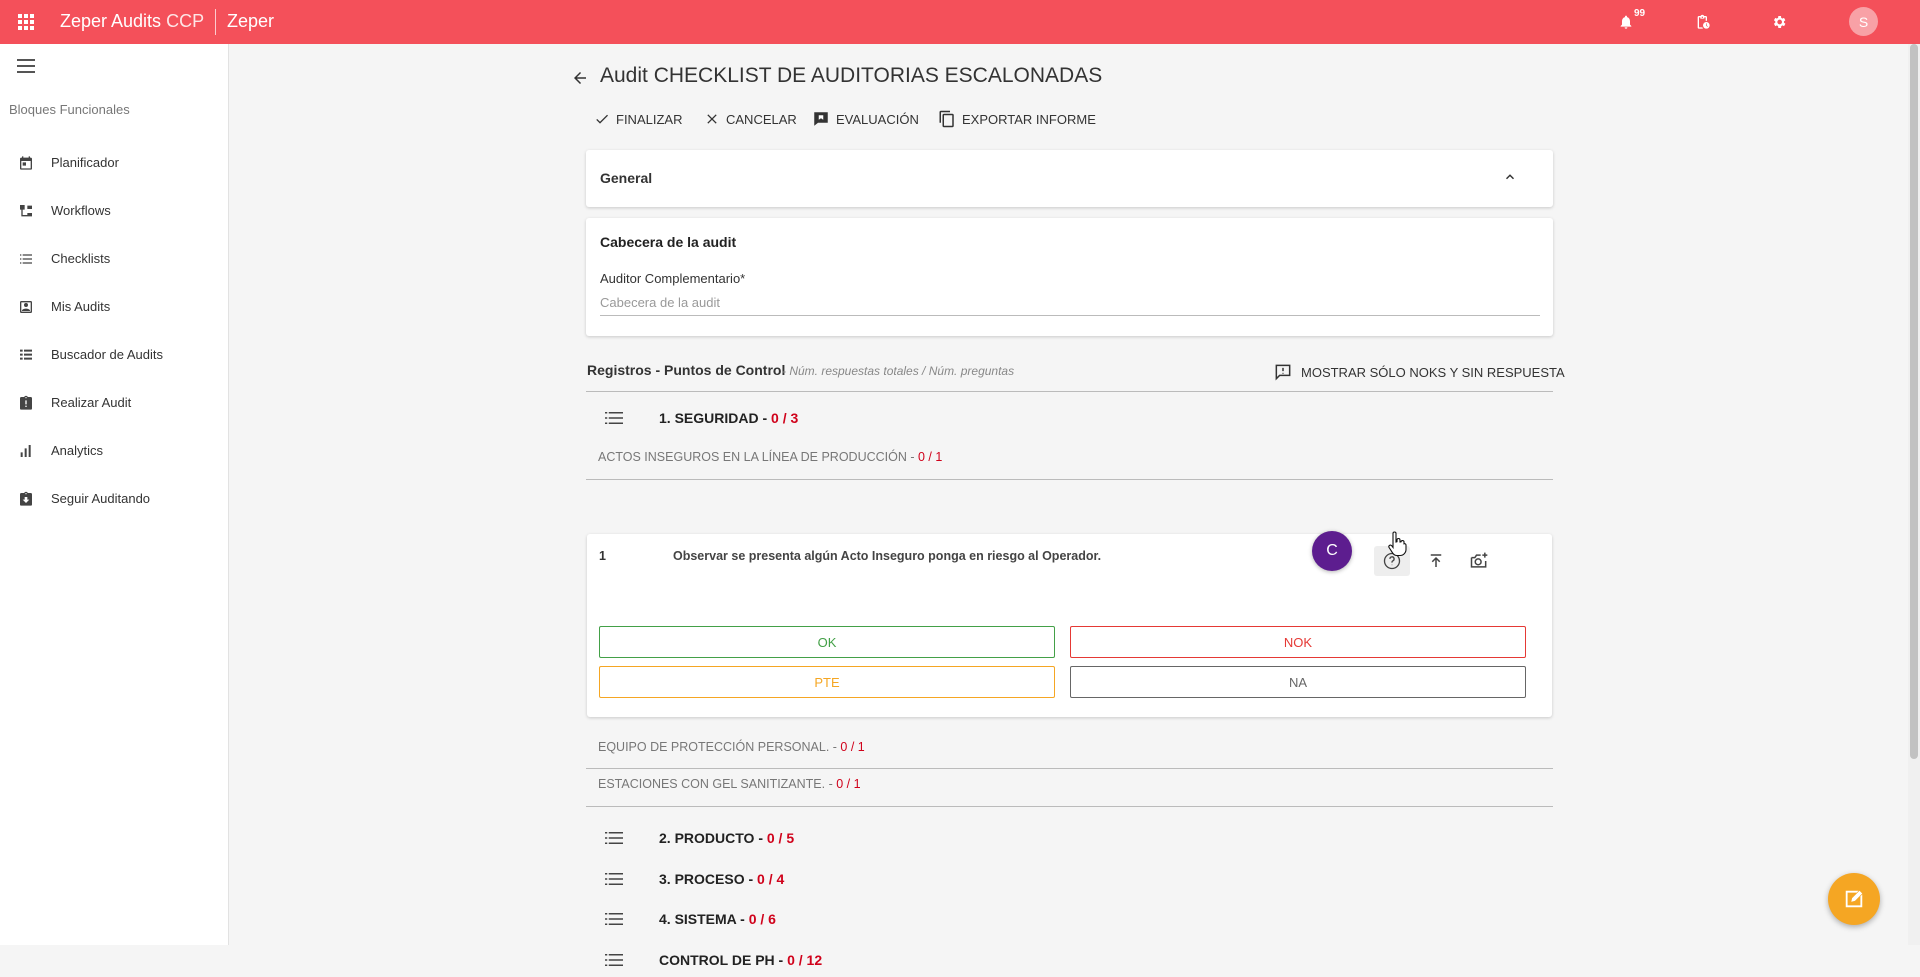  I want to click on exportar-informe-button: EXPORTAR INFORME, so click(1017, 119).